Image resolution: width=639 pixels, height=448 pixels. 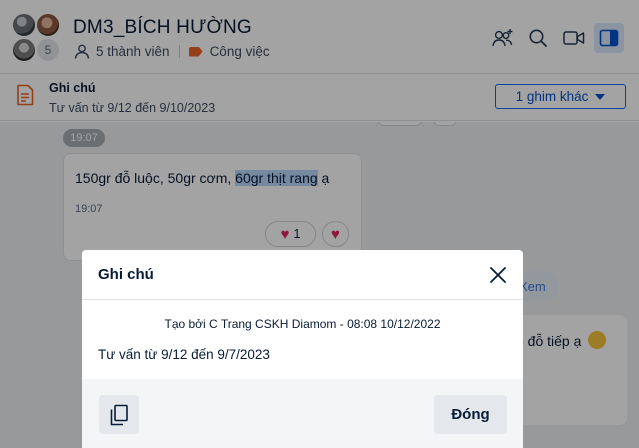 I want to click on close-icon, so click(x=498, y=275).